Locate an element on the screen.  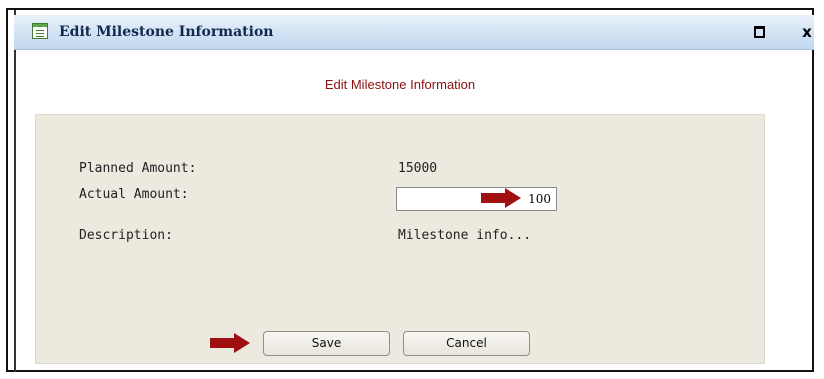
description-label: Description: is located at coordinates (126, 235).